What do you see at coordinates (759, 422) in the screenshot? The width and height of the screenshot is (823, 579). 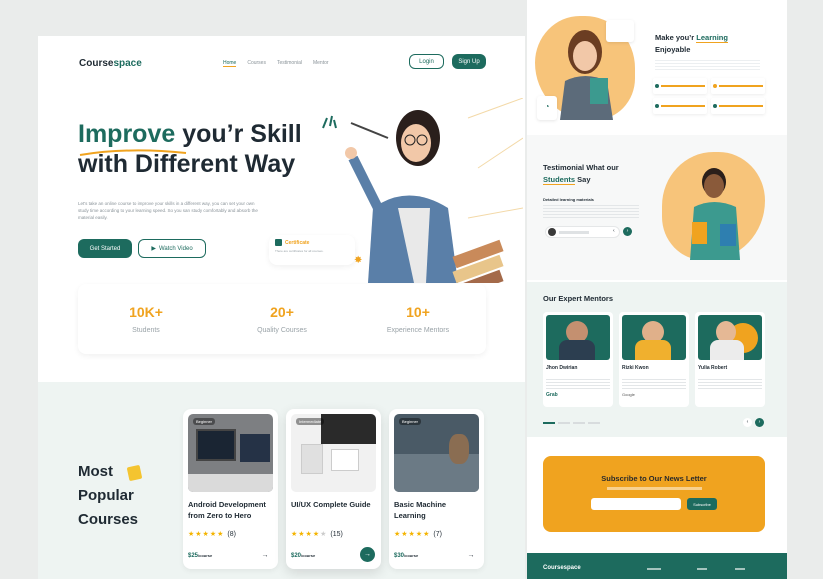 I see `mentor-next-icon: ›` at bounding box center [759, 422].